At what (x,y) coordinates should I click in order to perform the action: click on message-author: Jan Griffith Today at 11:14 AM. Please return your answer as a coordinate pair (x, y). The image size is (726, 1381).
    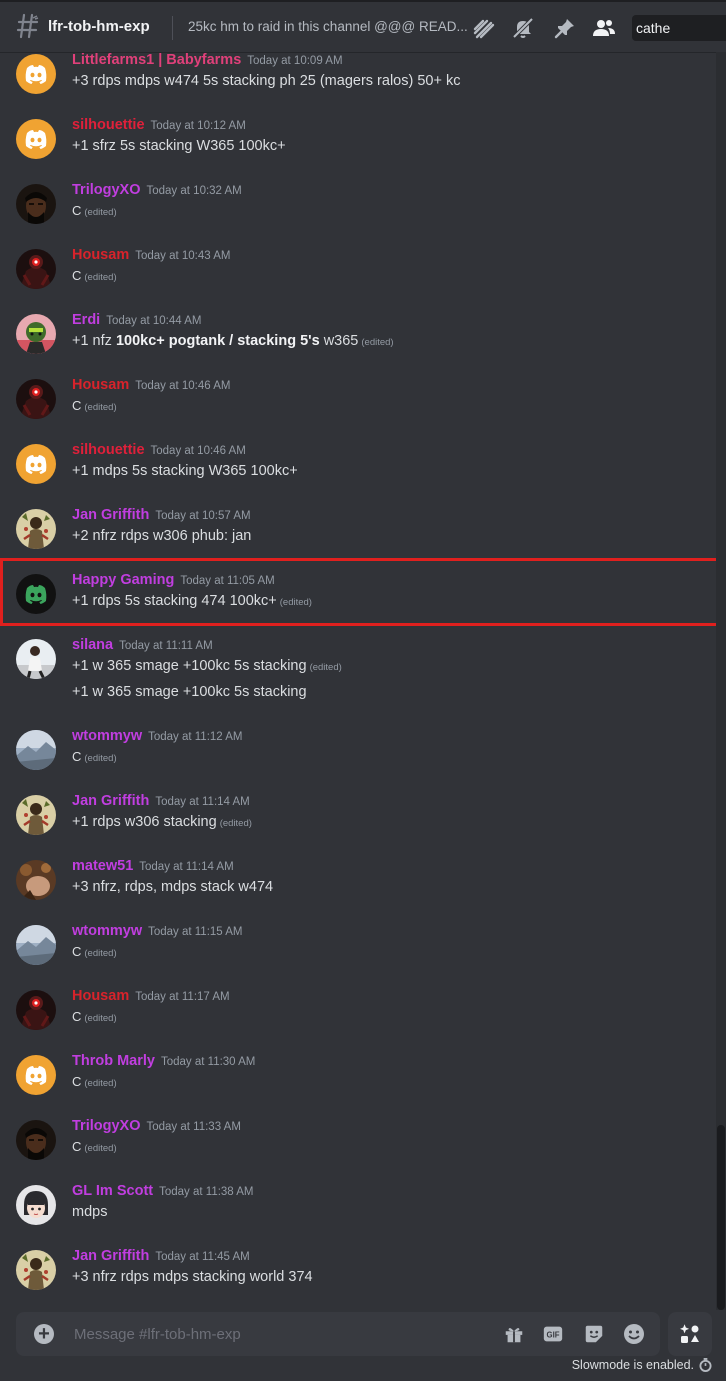
    Looking at the image, I should click on (161, 801).